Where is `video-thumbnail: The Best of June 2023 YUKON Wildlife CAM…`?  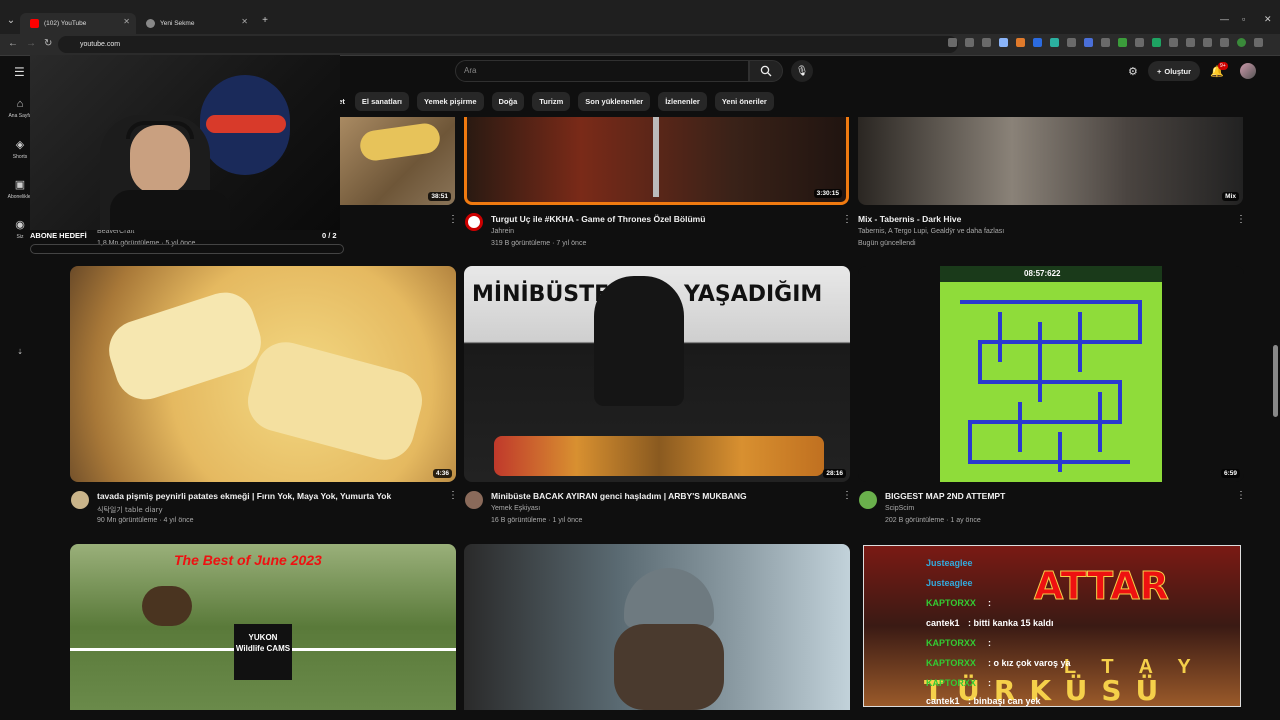
video-thumbnail: The Best of June 2023 YUKON Wildlife CAM… is located at coordinates (263, 627).